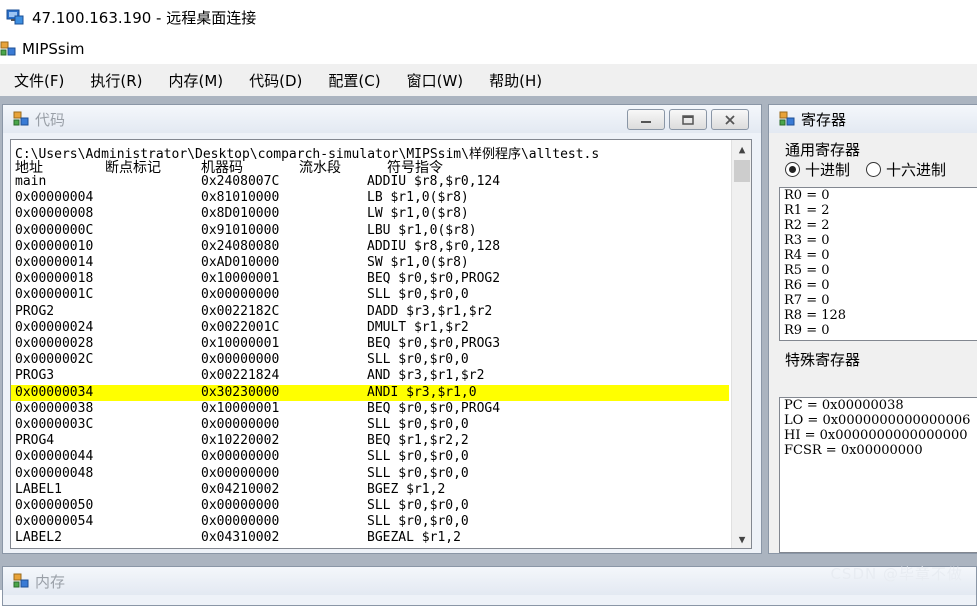  I want to click on register-lo: LO = 0x0000000000000006, so click(877, 420).